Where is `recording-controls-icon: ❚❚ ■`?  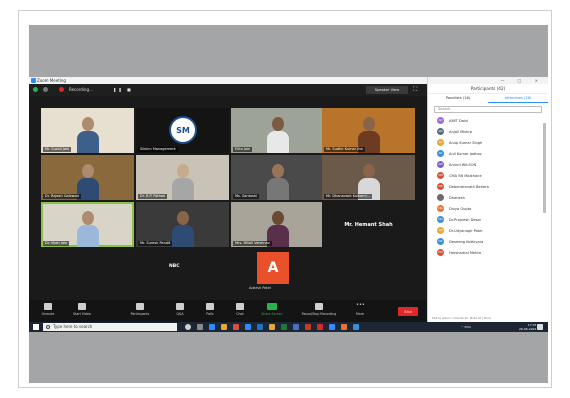 recording-controls-icon: ❚❚ ■ is located at coordinates (123, 89).